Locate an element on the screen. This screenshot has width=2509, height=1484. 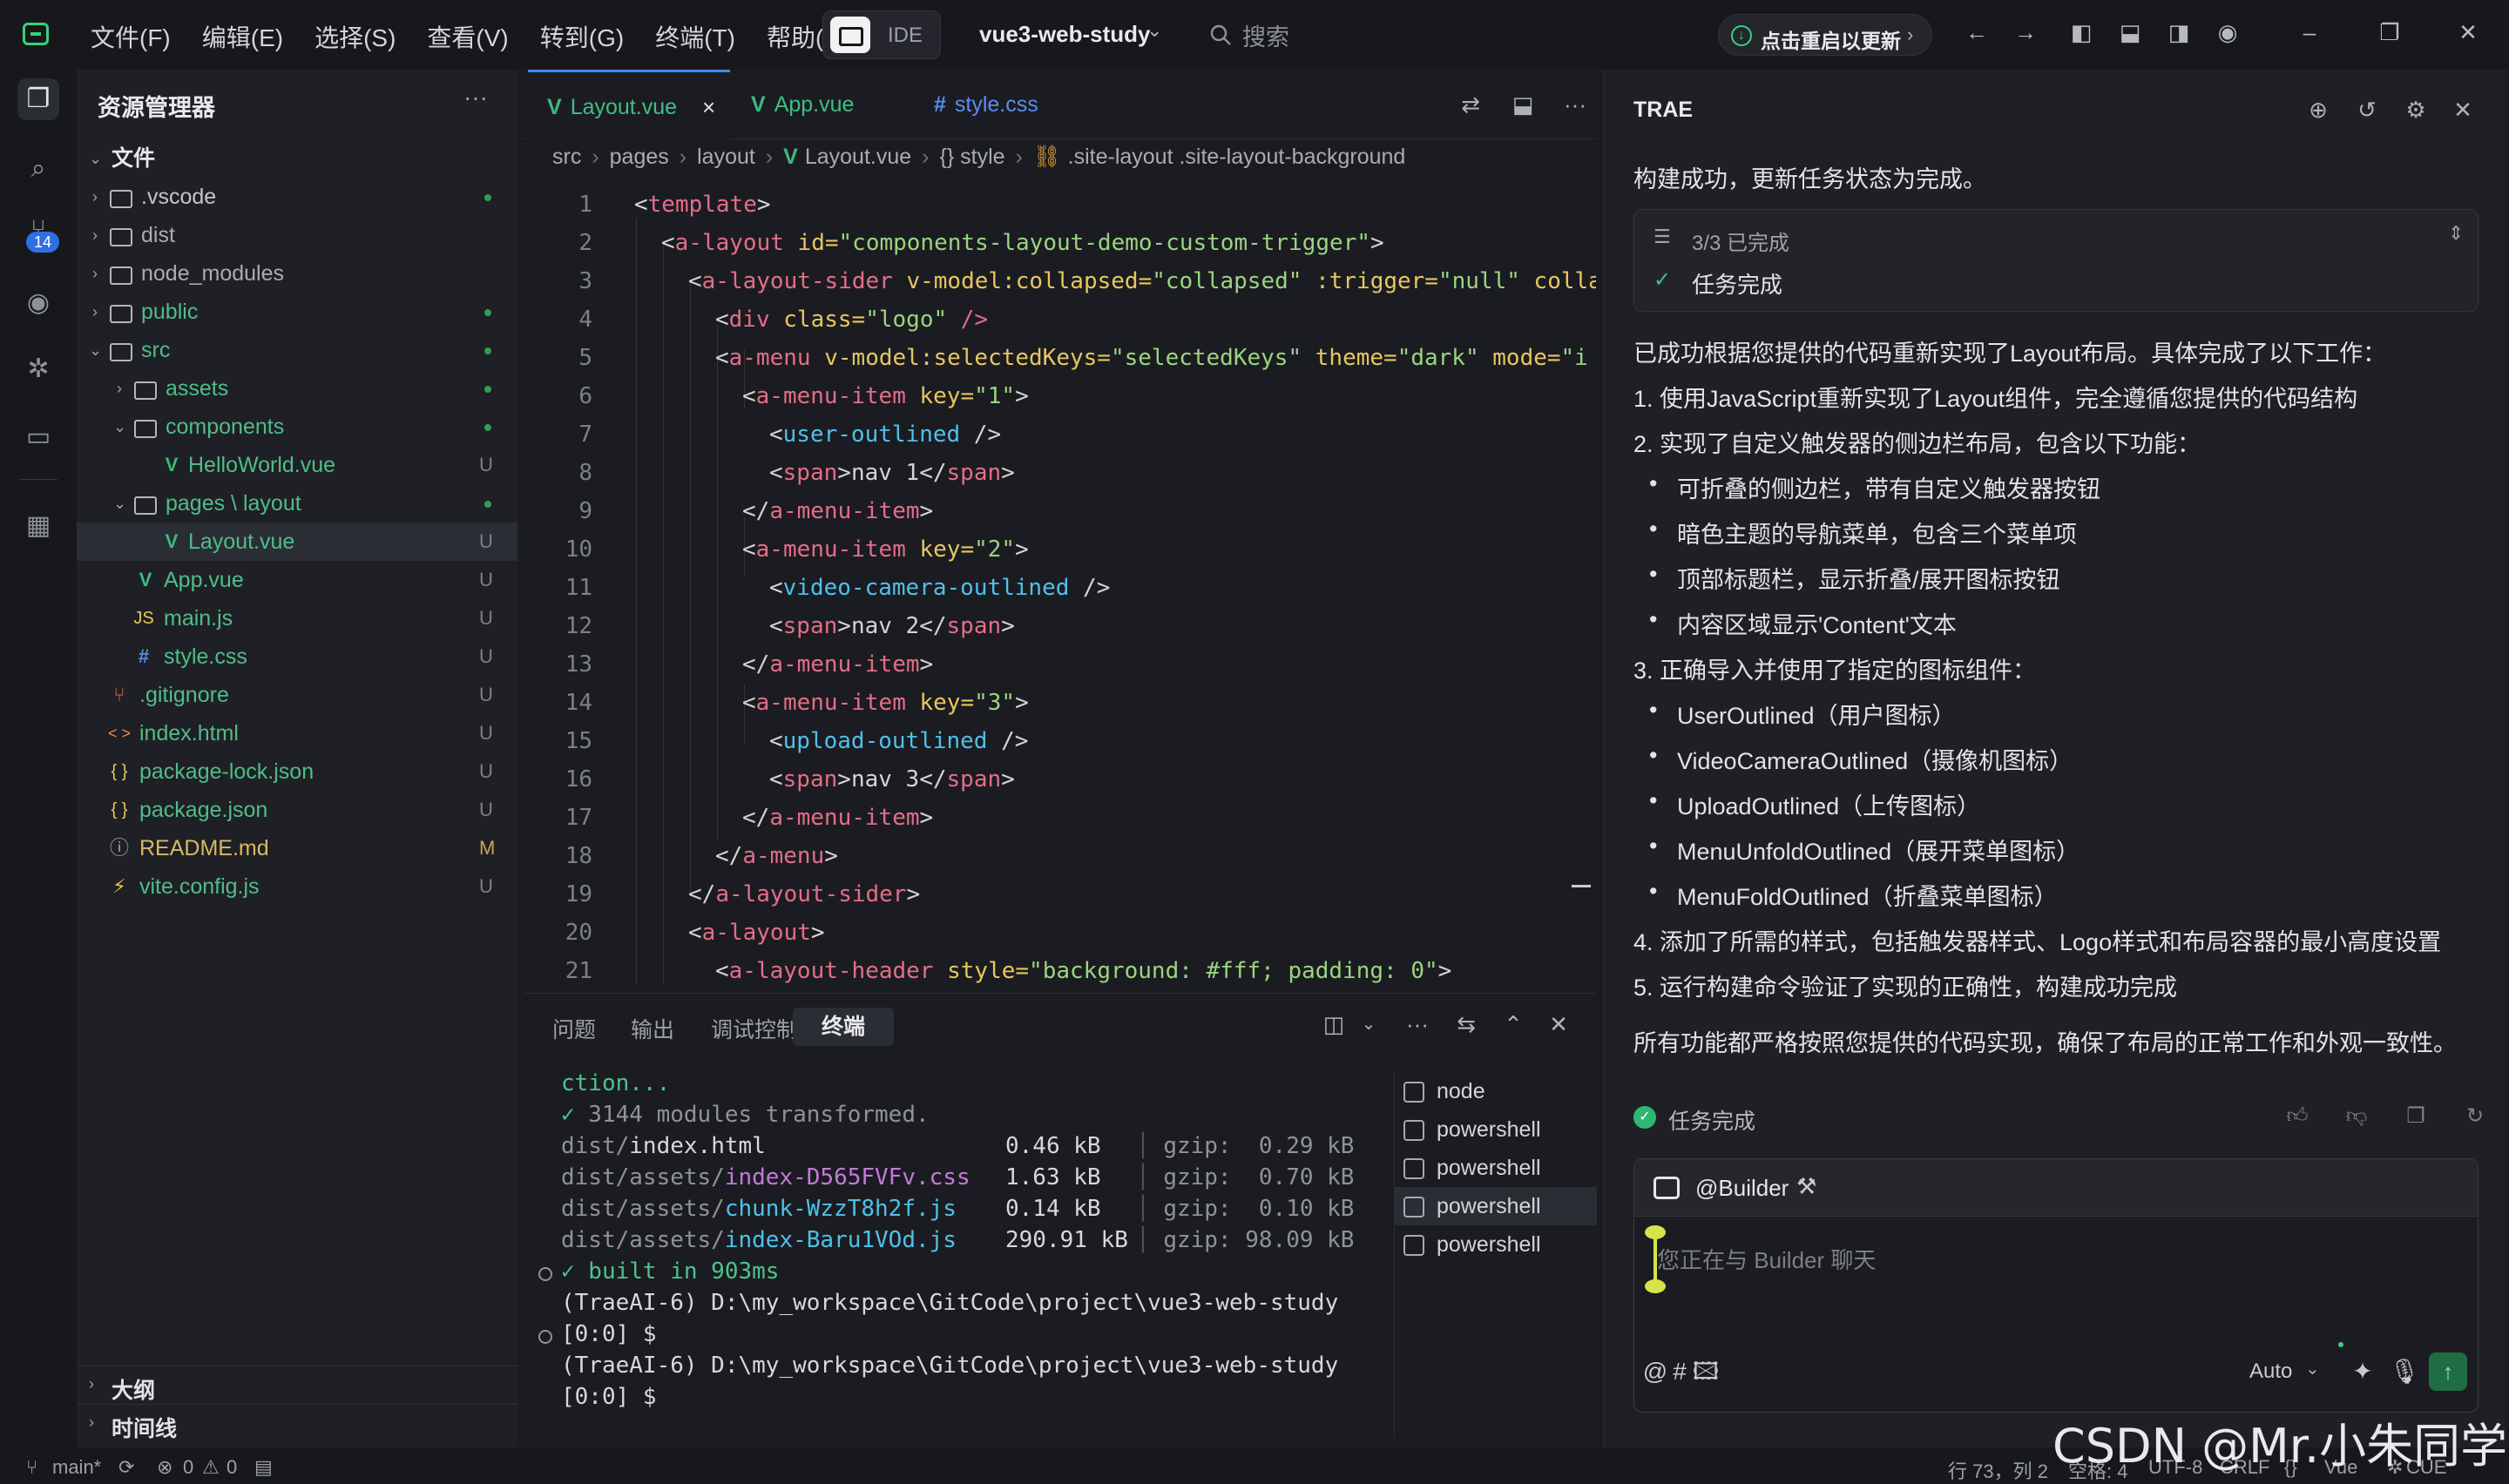
ide-mode-switch: IDE is located at coordinates (881, 34).